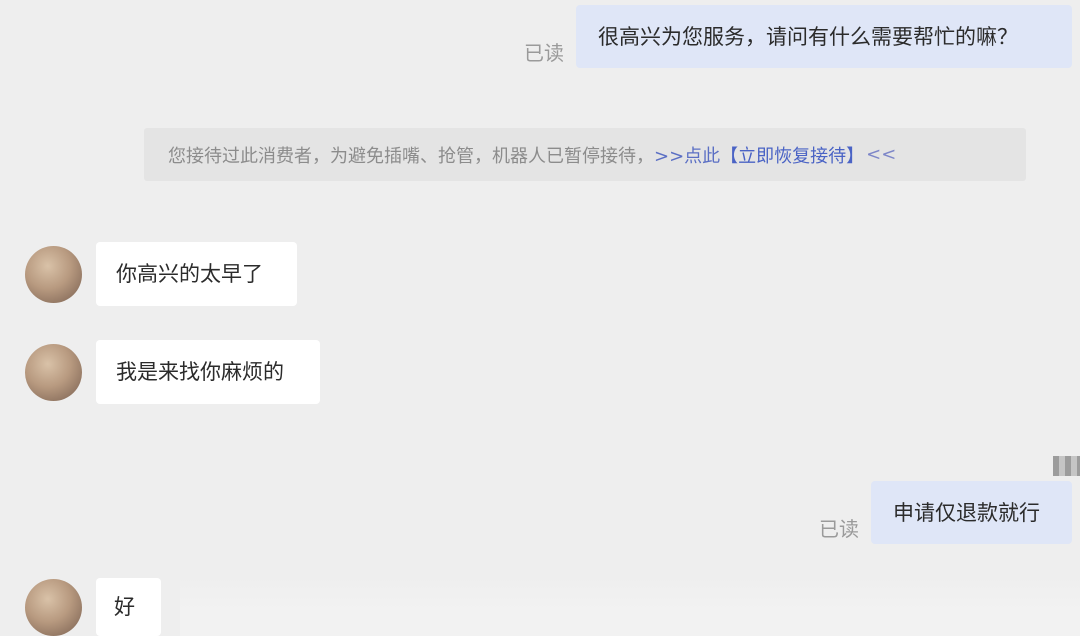 This screenshot has height=636, width=1080. I want to click on incoming-message-row: 好, so click(93, 607).